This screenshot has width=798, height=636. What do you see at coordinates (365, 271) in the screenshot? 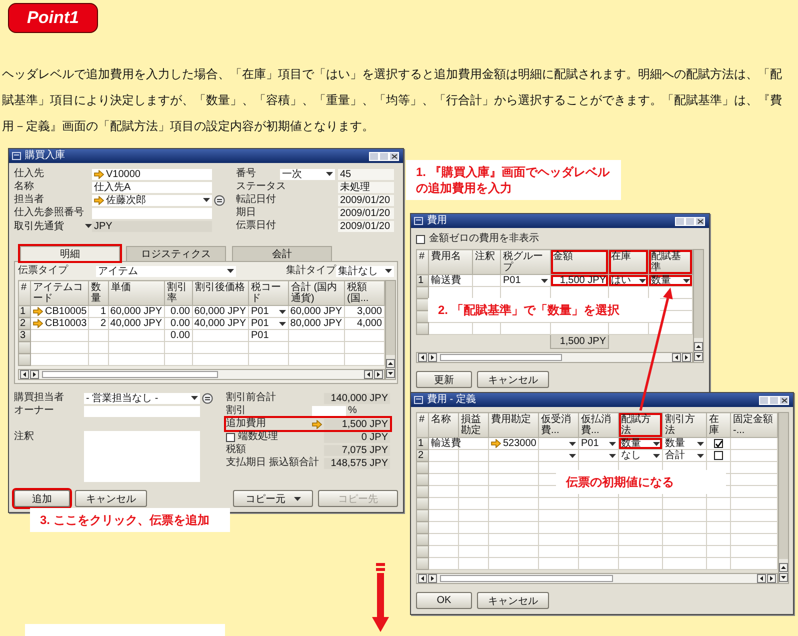
I see `summary-type-dropdown: 集計なし` at bounding box center [365, 271].